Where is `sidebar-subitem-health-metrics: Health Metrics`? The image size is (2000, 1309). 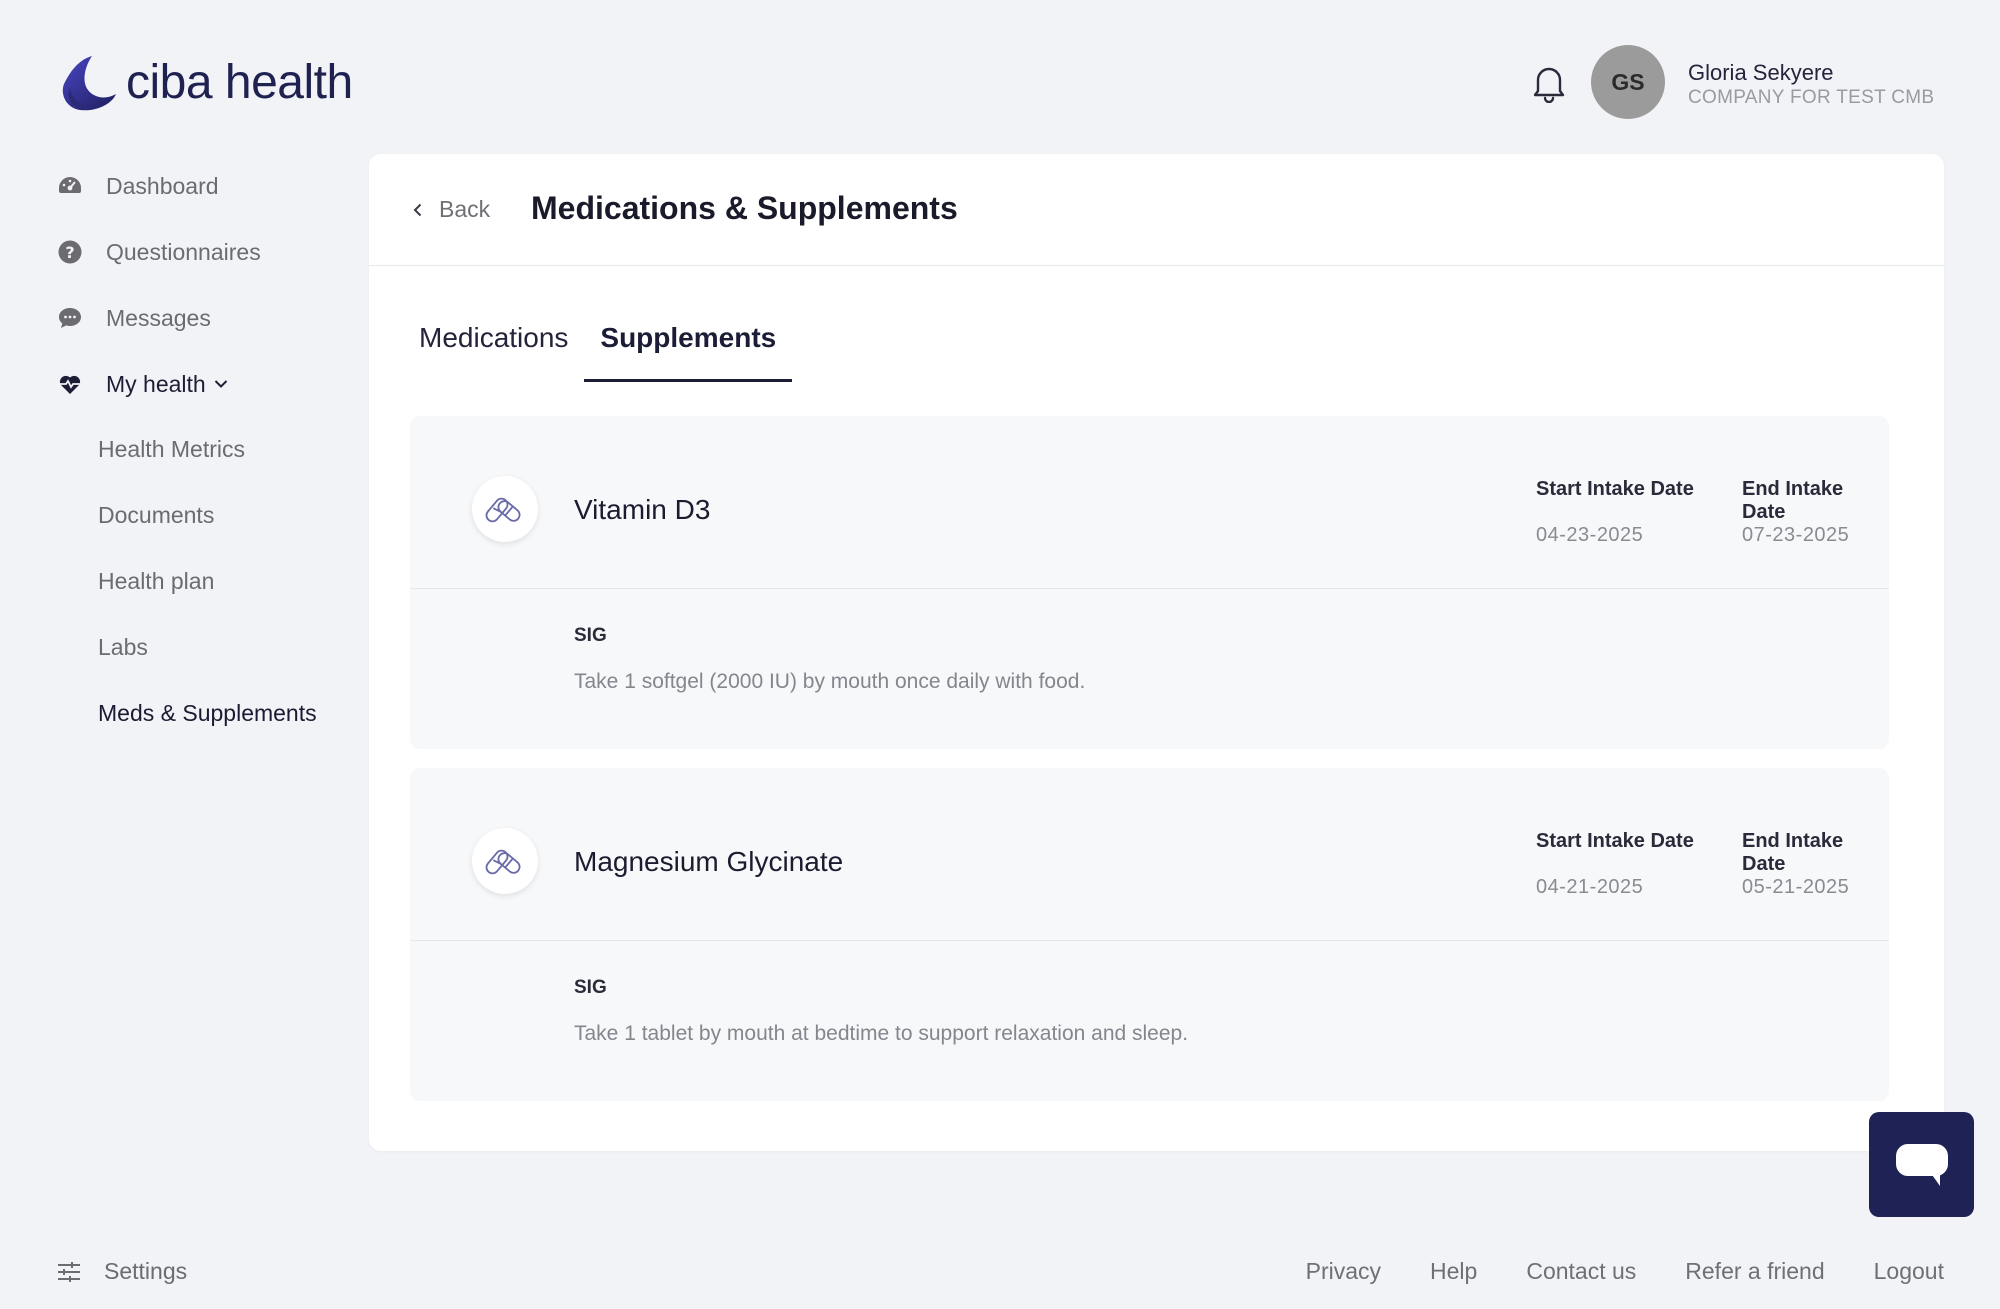 sidebar-subitem-health-metrics: Health Metrics is located at coordinates (171, 449).